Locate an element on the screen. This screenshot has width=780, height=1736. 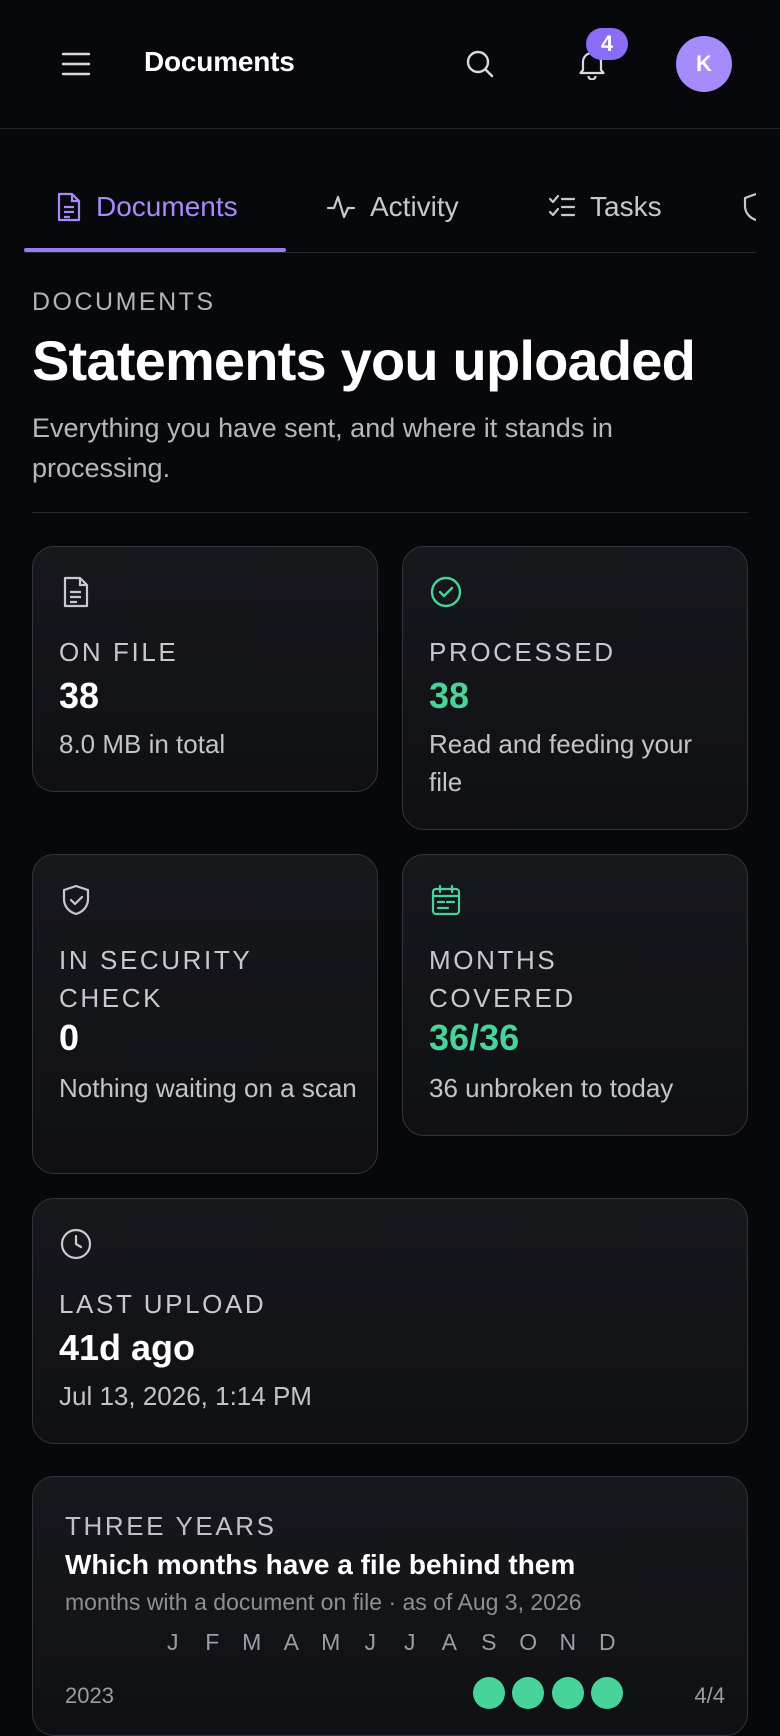
page-title: Statements you uploaded is located at coordinates (364, 360).